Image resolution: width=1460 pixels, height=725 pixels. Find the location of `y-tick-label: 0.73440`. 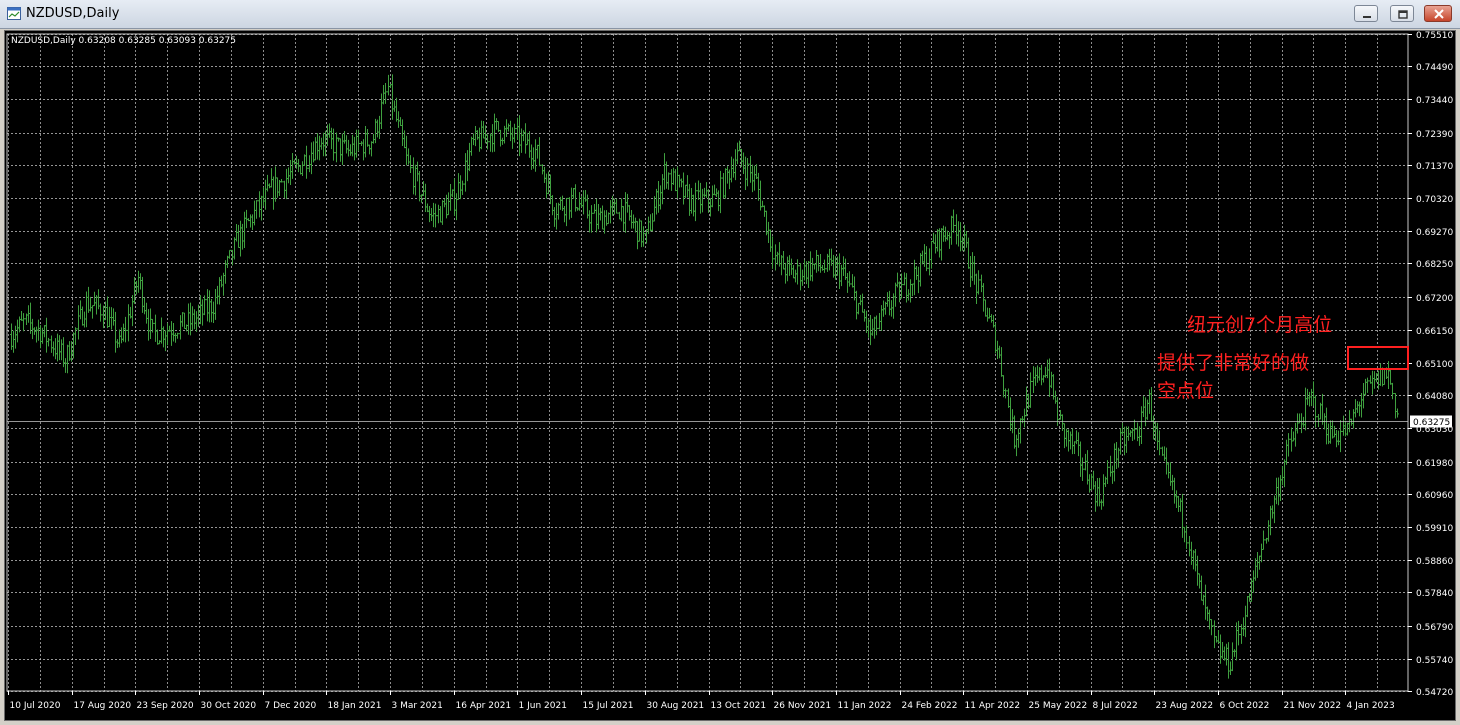

y-tick-label: 0.73440 is located at coordinates (1434, 101).